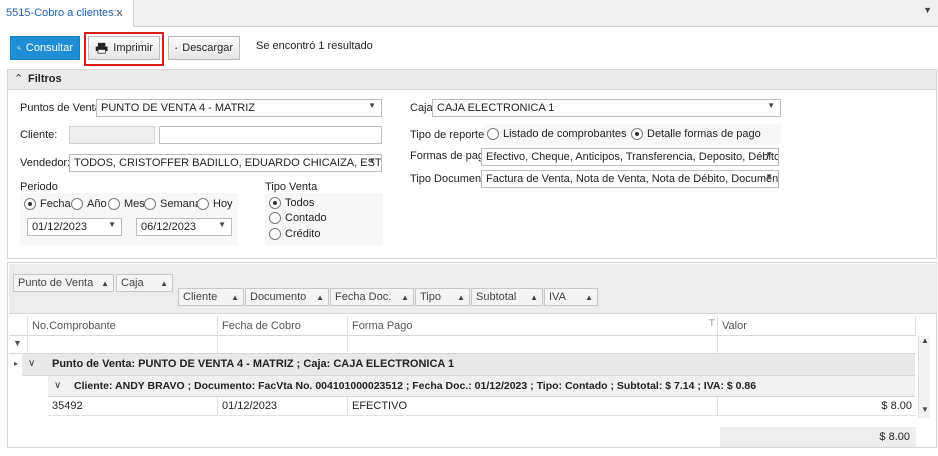  What do you see at coordinates (45, 79) in the screenshot?
I see `filtros-title: Filtros` at bounding box center [45, 79].